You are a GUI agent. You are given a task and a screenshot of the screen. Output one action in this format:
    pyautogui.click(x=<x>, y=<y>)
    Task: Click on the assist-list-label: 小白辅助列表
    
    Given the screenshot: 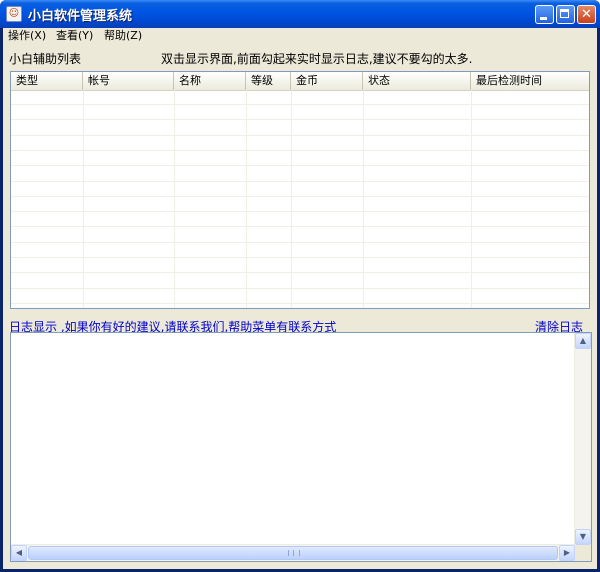 What is the action you would take?
    pyautogui.click(x=45, y=59)
    